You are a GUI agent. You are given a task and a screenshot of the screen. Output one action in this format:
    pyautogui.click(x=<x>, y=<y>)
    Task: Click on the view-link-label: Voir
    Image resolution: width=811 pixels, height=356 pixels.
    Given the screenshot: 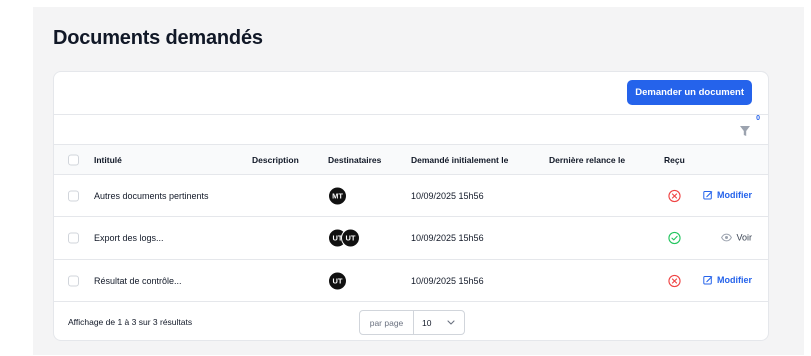 What is the action you would take?
    pyautogui.click(x=744, y=237)
    